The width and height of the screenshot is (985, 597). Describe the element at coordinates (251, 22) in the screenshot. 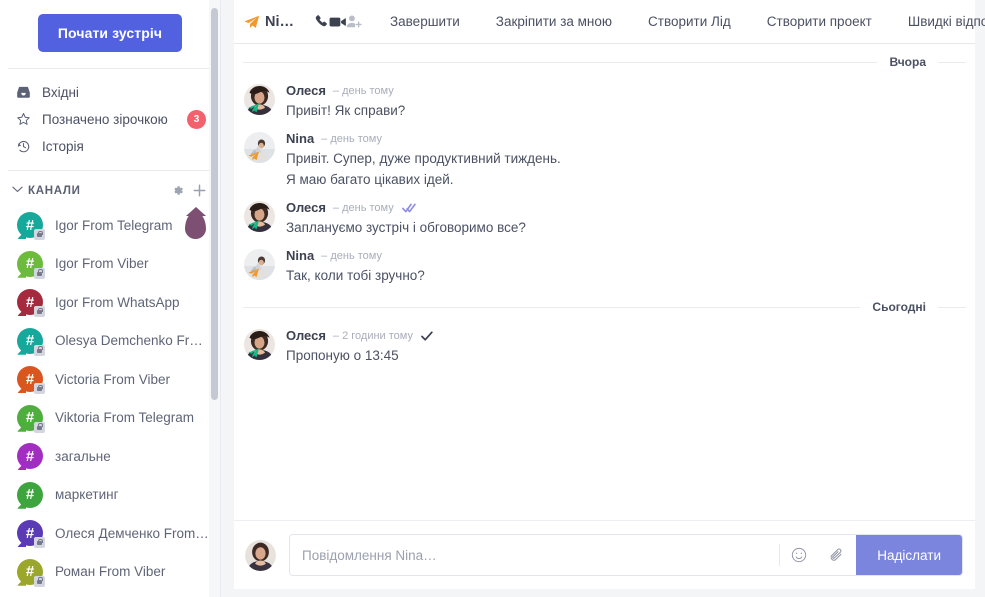

I see `telegram-plane-icon` at that location.